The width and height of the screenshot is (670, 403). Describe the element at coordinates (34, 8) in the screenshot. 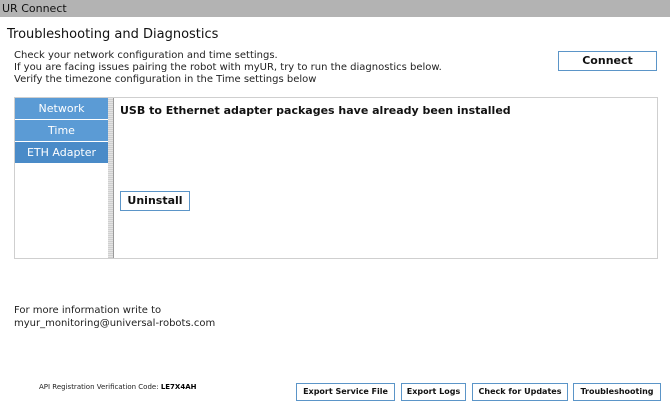

I see `window-title: UR Connect` at that location.